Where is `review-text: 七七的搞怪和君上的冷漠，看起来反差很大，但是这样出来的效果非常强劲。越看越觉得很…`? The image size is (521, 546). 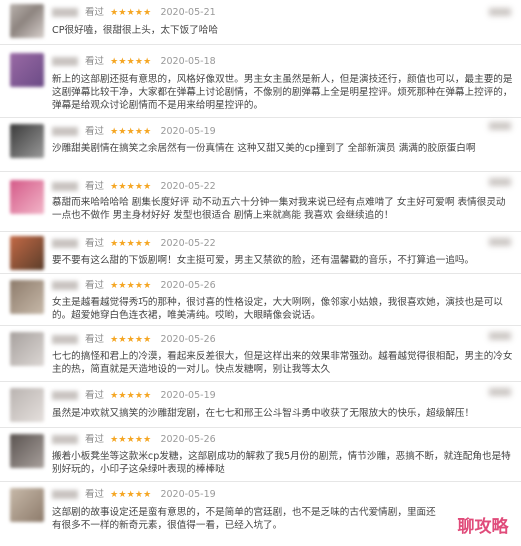
review-text: 七七的搞怪和君上的冷漠，看起来反差很大，但是这样出来的效果非常强劲。越看越觉得很… is located at coordinates (282, 363).